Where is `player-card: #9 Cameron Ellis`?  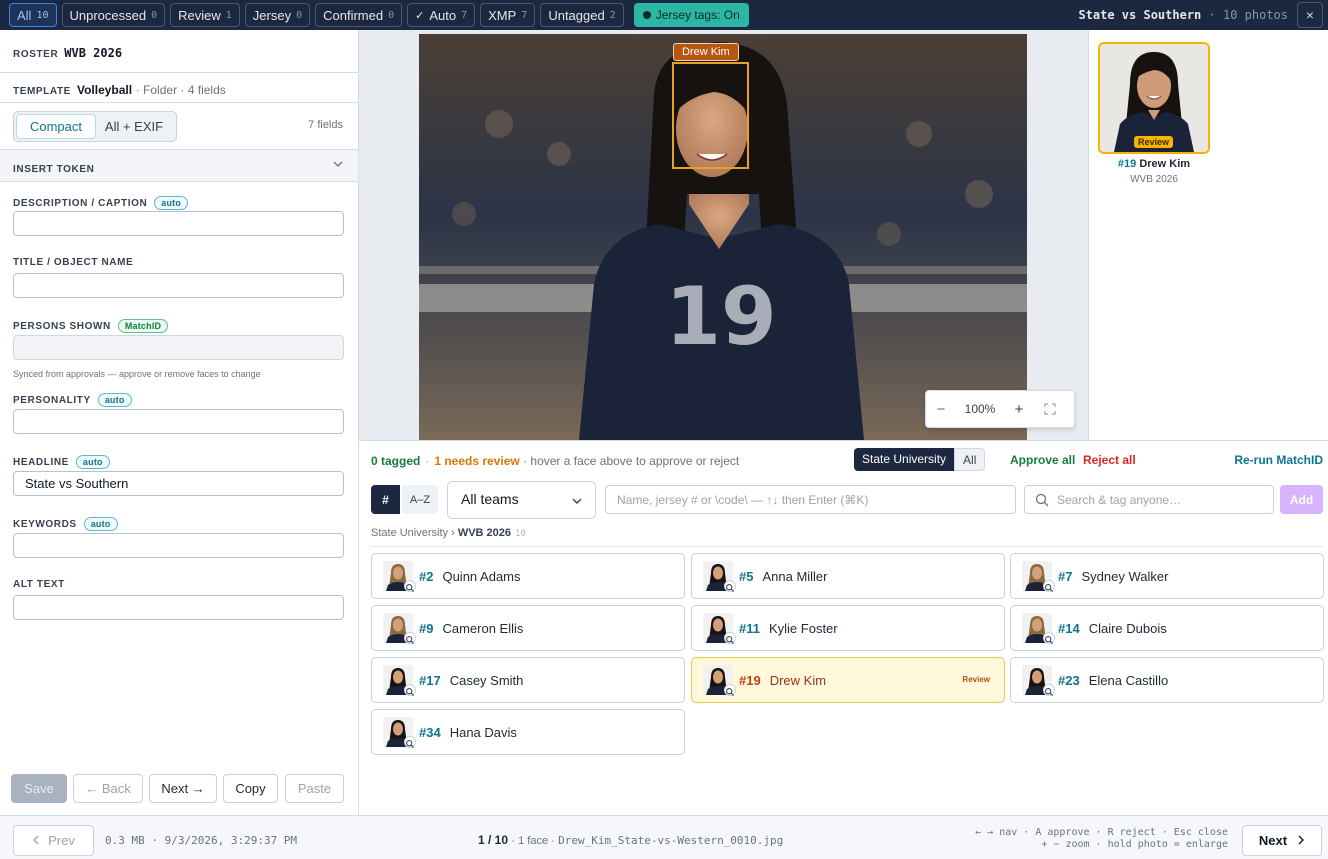
player-card: #9 Cameron Ellis is located at coordinates (528, 628).